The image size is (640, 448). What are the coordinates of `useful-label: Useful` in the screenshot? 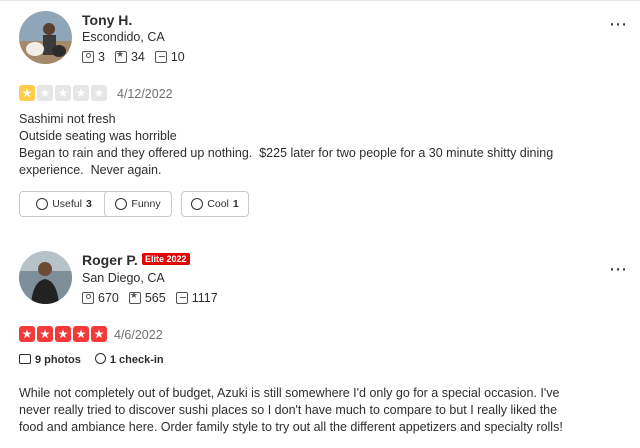 It's located at (67, 204).